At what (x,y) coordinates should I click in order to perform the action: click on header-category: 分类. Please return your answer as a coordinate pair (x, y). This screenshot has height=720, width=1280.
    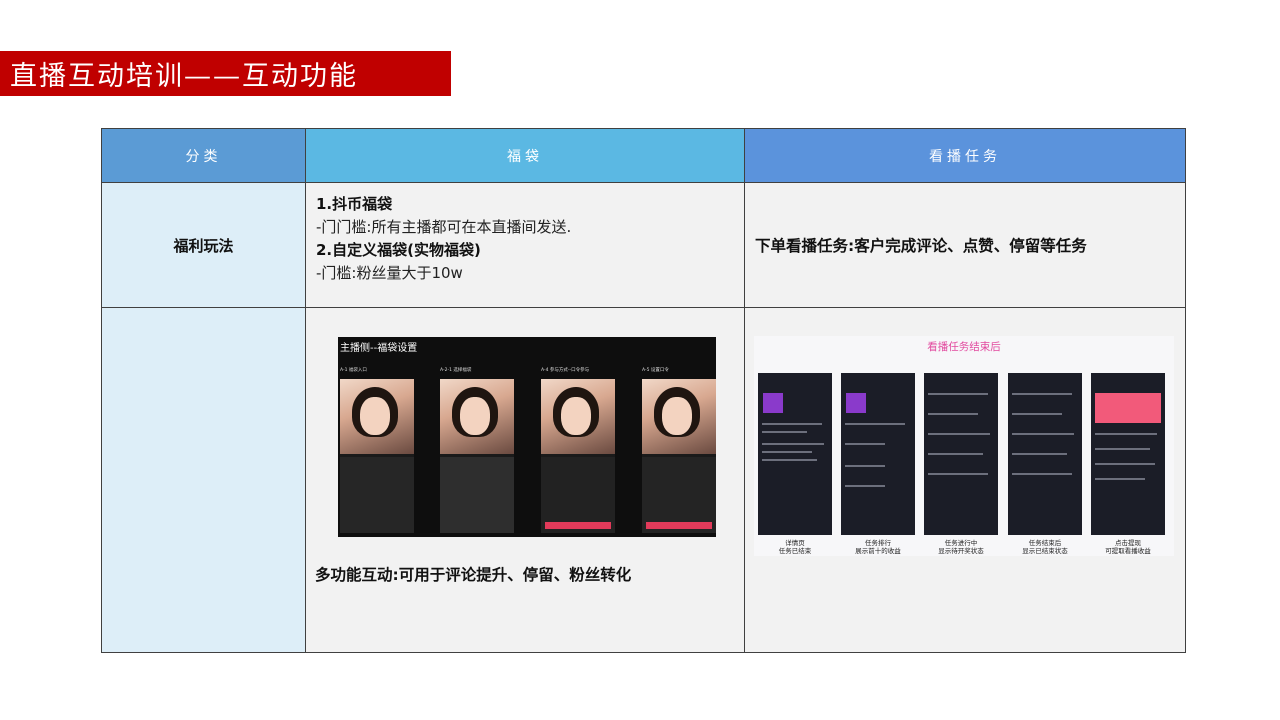
    Looking at the image, I should click on (203, 155).